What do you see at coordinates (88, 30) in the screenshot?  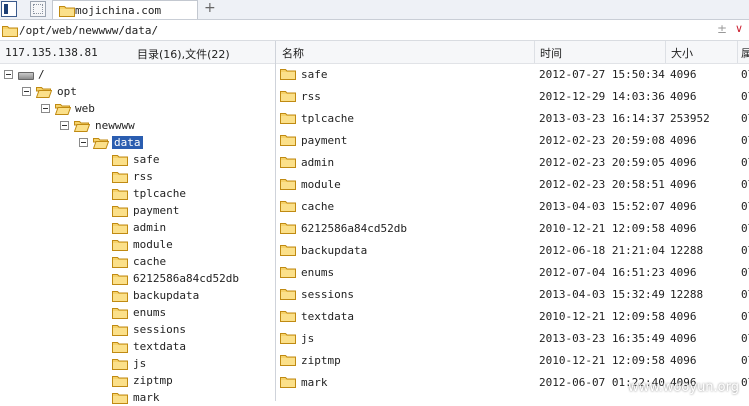 I see `path-input: /opt/web/newwww/data/` at bounding box center [88, 30].